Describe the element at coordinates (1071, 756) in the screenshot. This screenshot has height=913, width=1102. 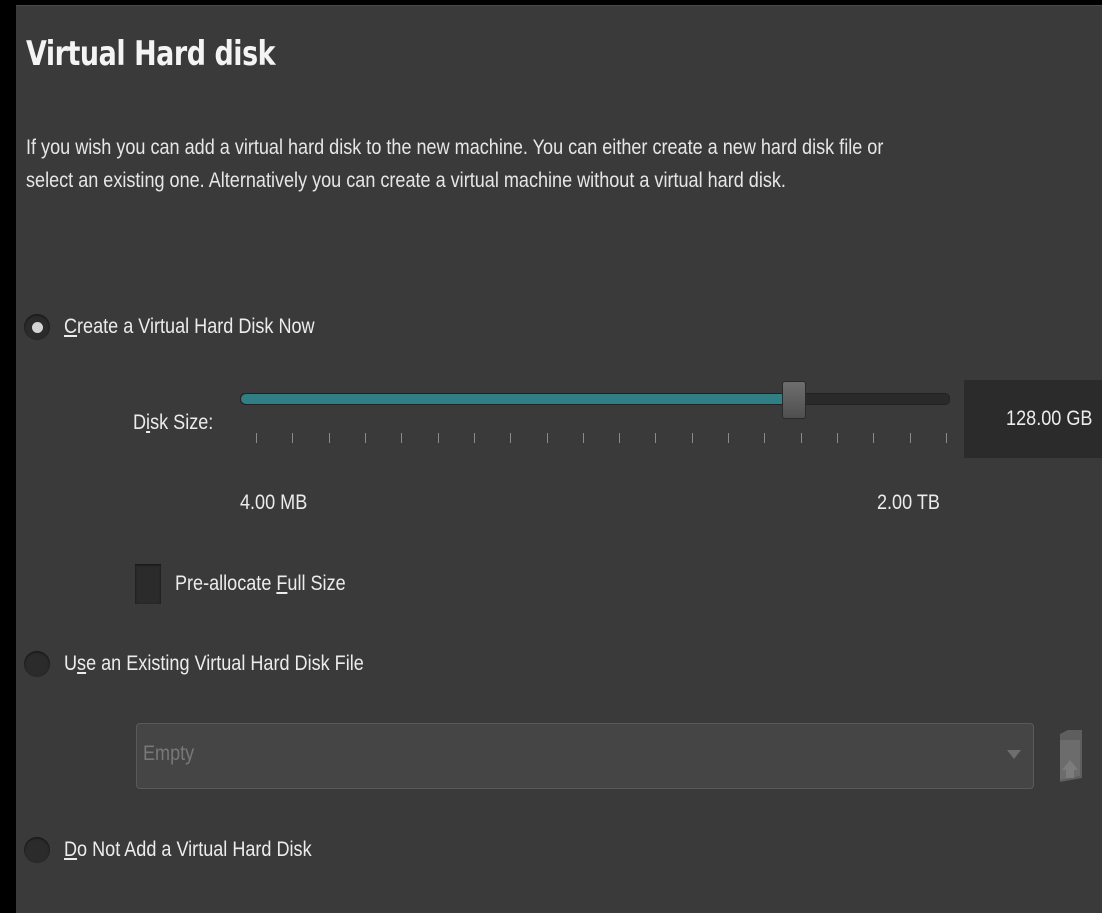
I see `folder-open-icon` at that location.